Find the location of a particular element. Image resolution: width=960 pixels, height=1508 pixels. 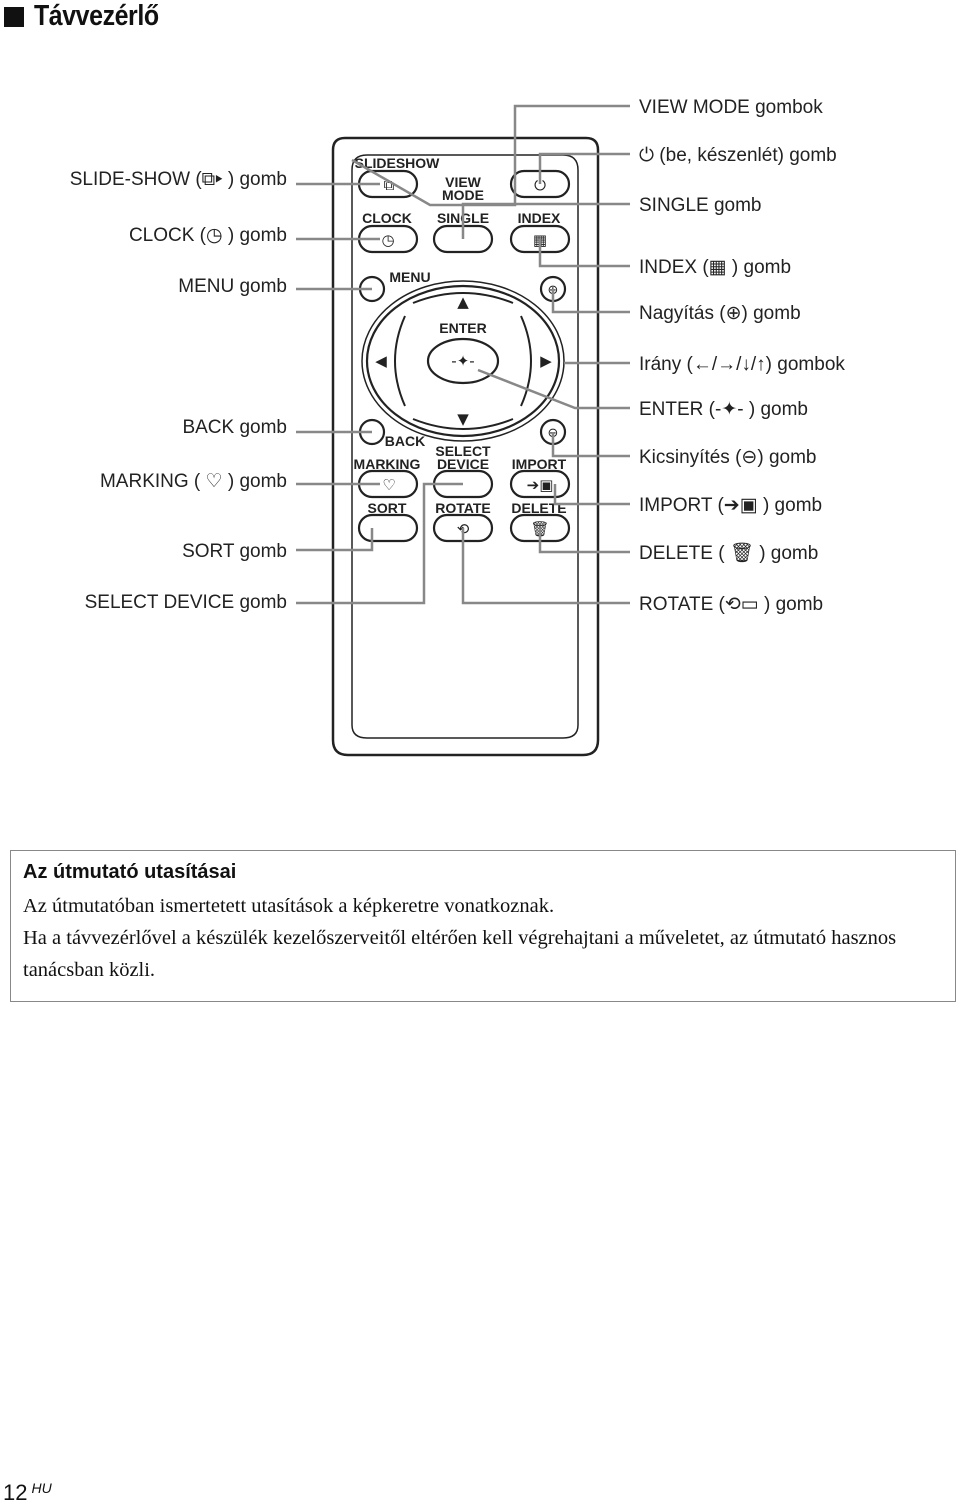

callout-single: SINGLE gomb is located at coordinates (700, 205).